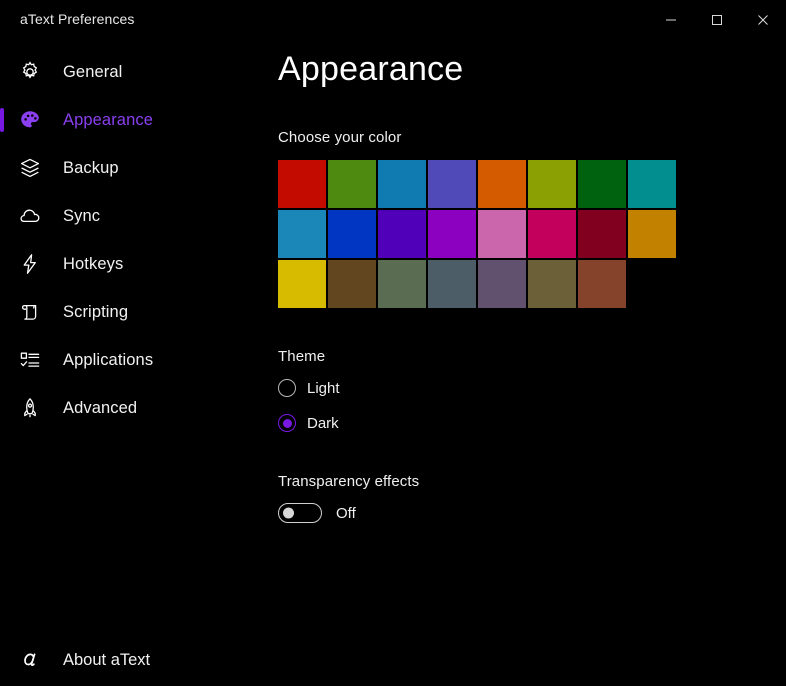 This screenshot has width=786, height=686. I want to click on layers-icon, so click(30, 168).